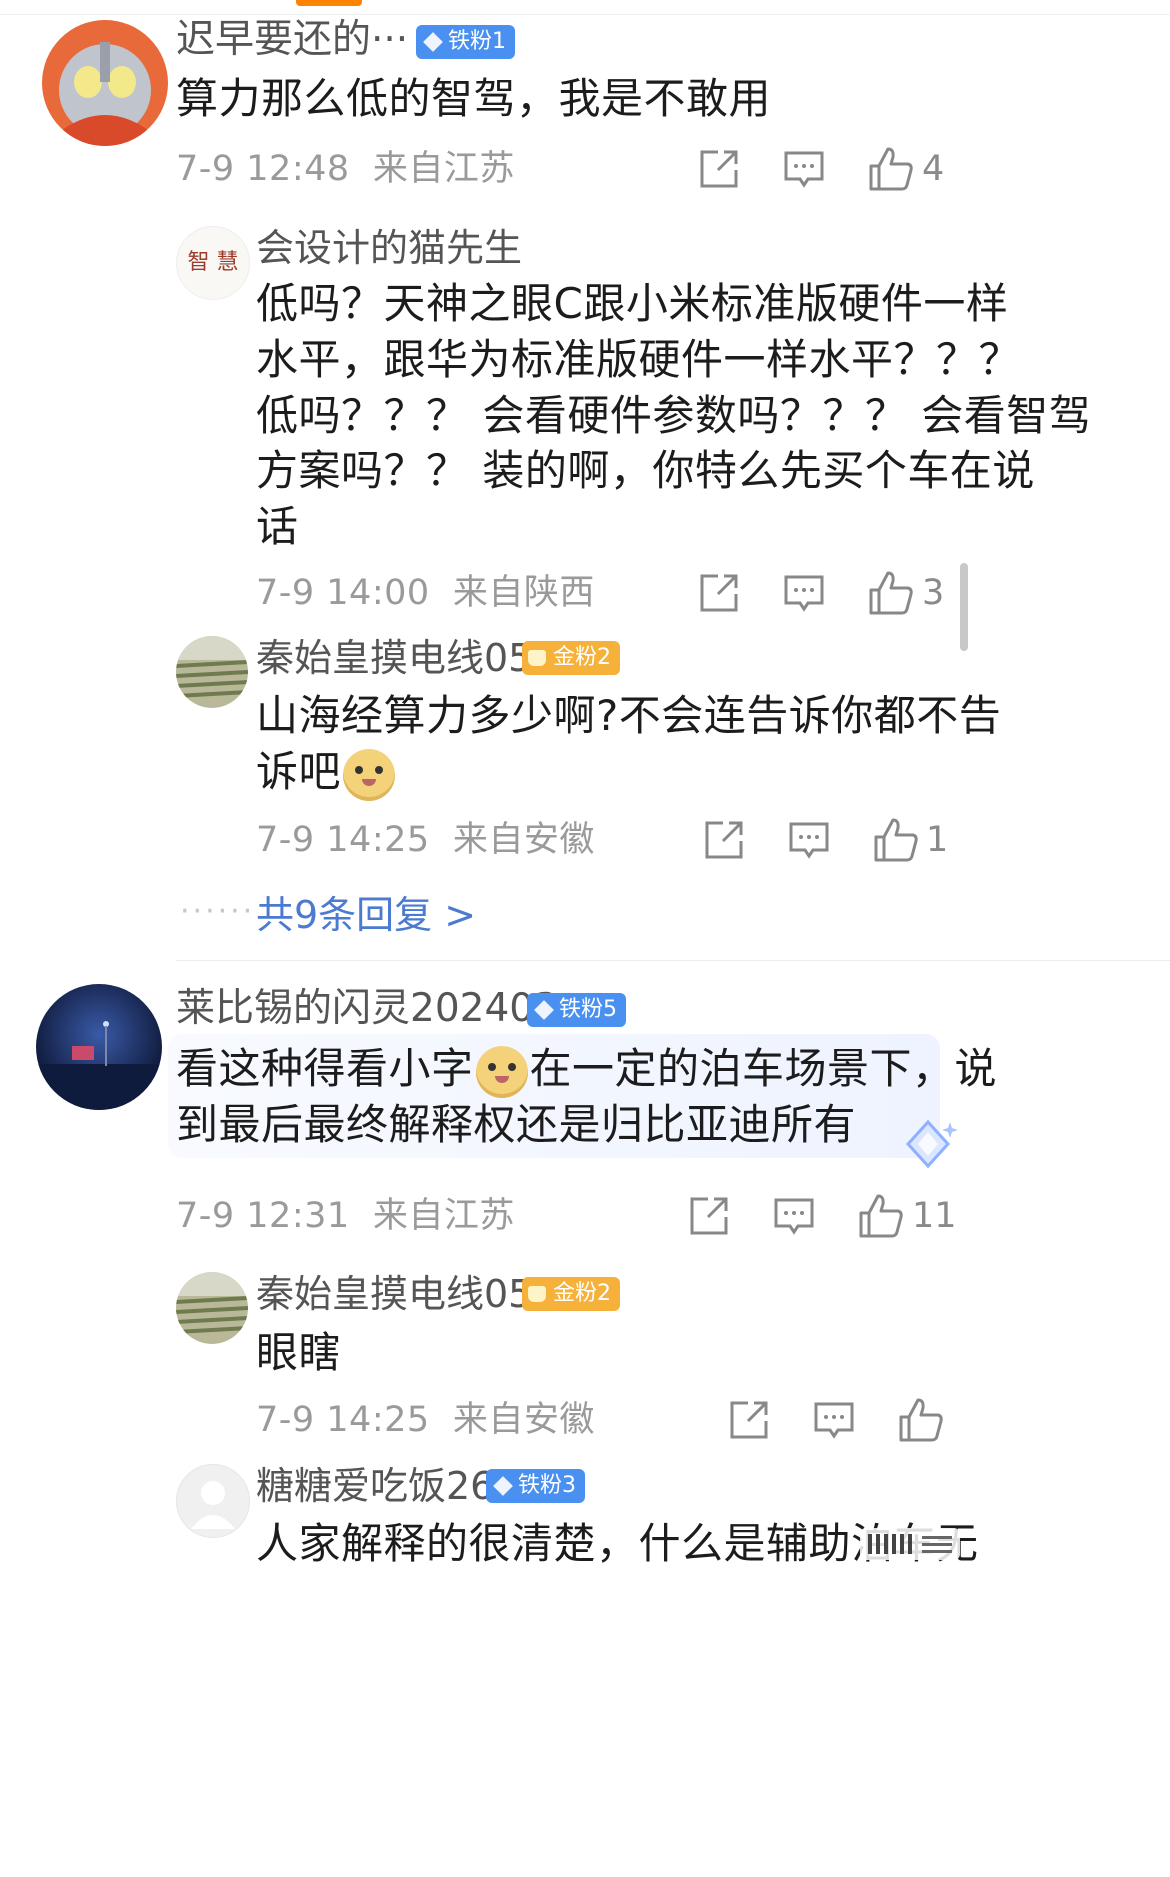 Image resolution: width=1170 pixels, height=1877 pixels. Describe the element at coordinates (367, 1009) in the screenshot. I see `username: 莱比锡的闪灵202403` at that location.